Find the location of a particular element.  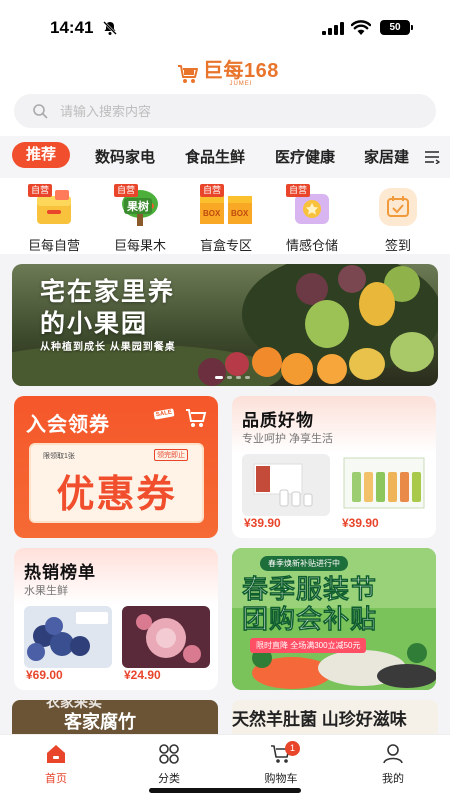

calendar-check-icon is located at coordinates (398, 207).